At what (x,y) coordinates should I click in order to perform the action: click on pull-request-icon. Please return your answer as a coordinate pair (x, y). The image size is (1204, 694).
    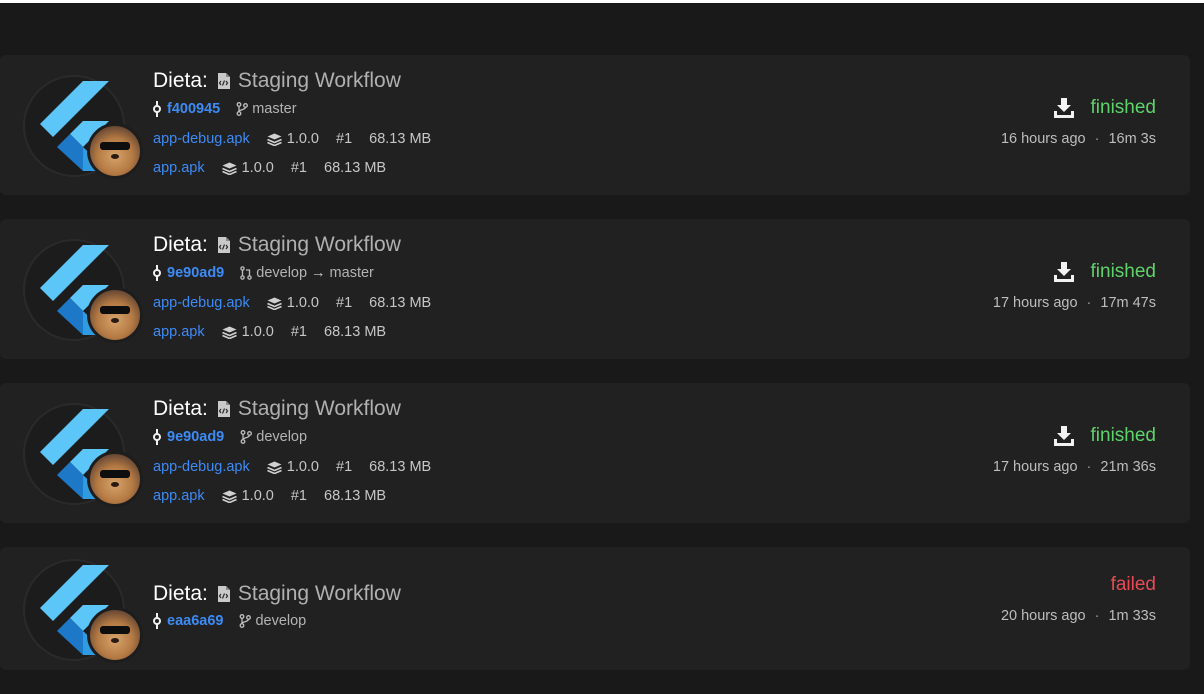
    Looking at the image, I should click on (246, 273).